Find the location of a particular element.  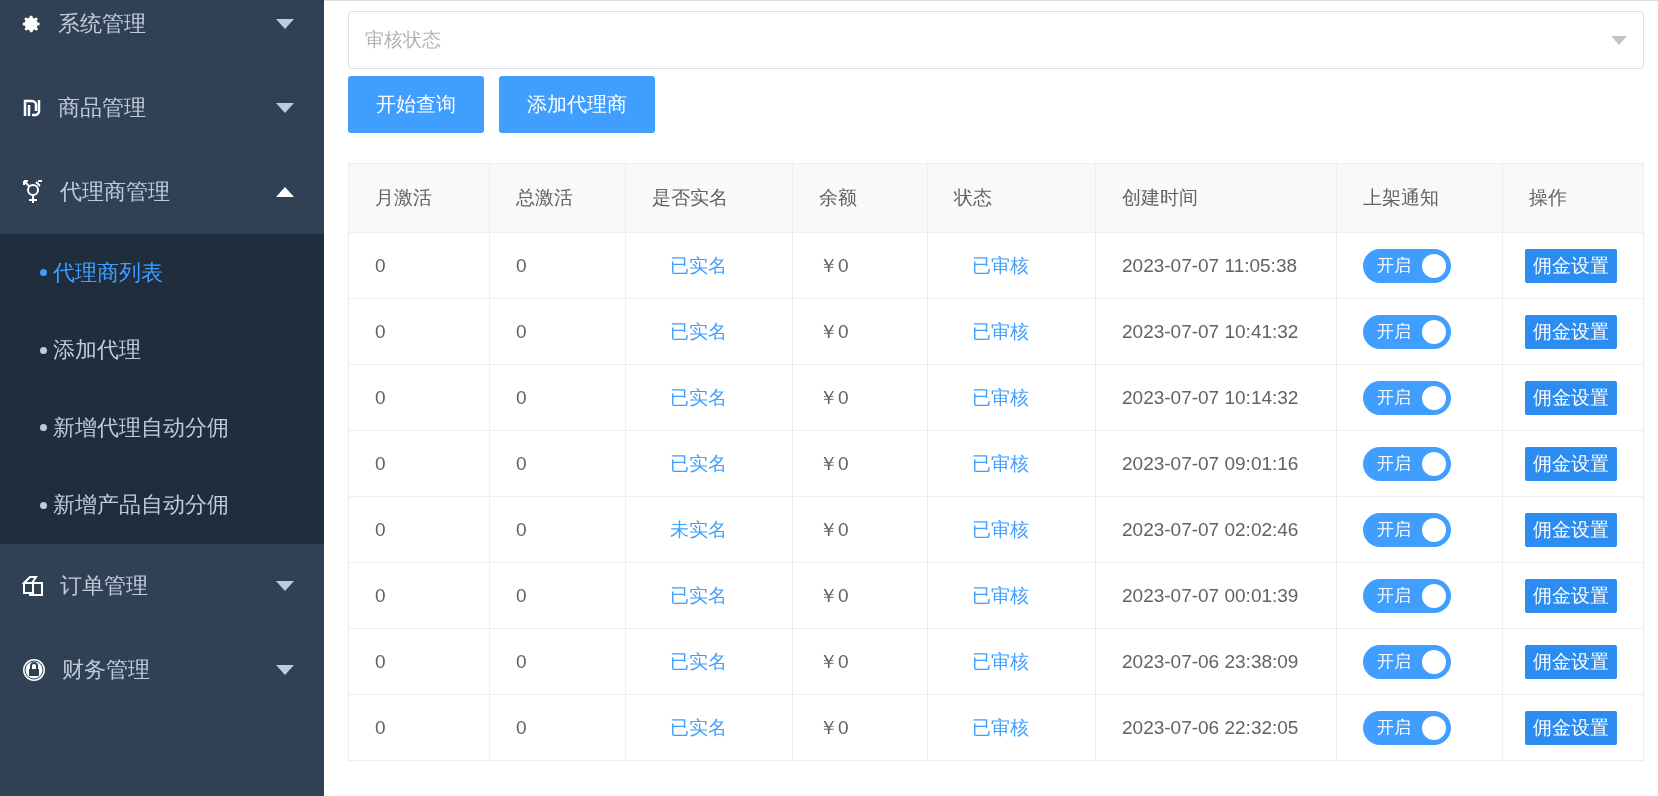

column-header: 创建时间 is located at coordinates (1216, 198).